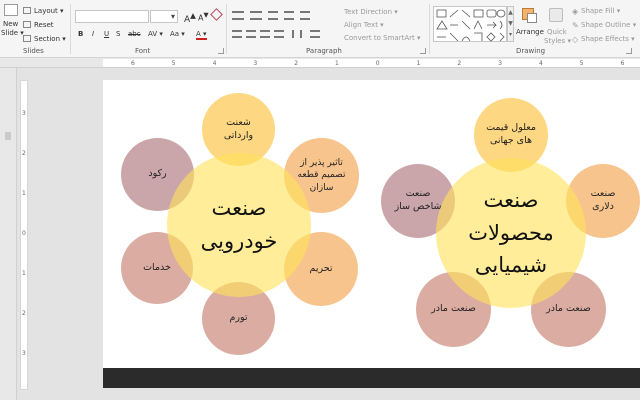 This screenshot has width=640, height=400. Describe the element at coordinates (530, 32) in the screenshot. I see `arrange-label: Arrange` at that location.